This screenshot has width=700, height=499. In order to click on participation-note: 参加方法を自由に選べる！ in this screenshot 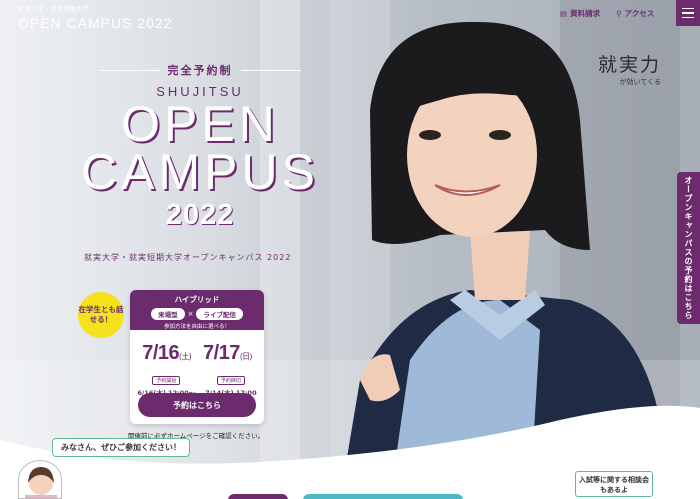, I will do `click(196, 327)`.